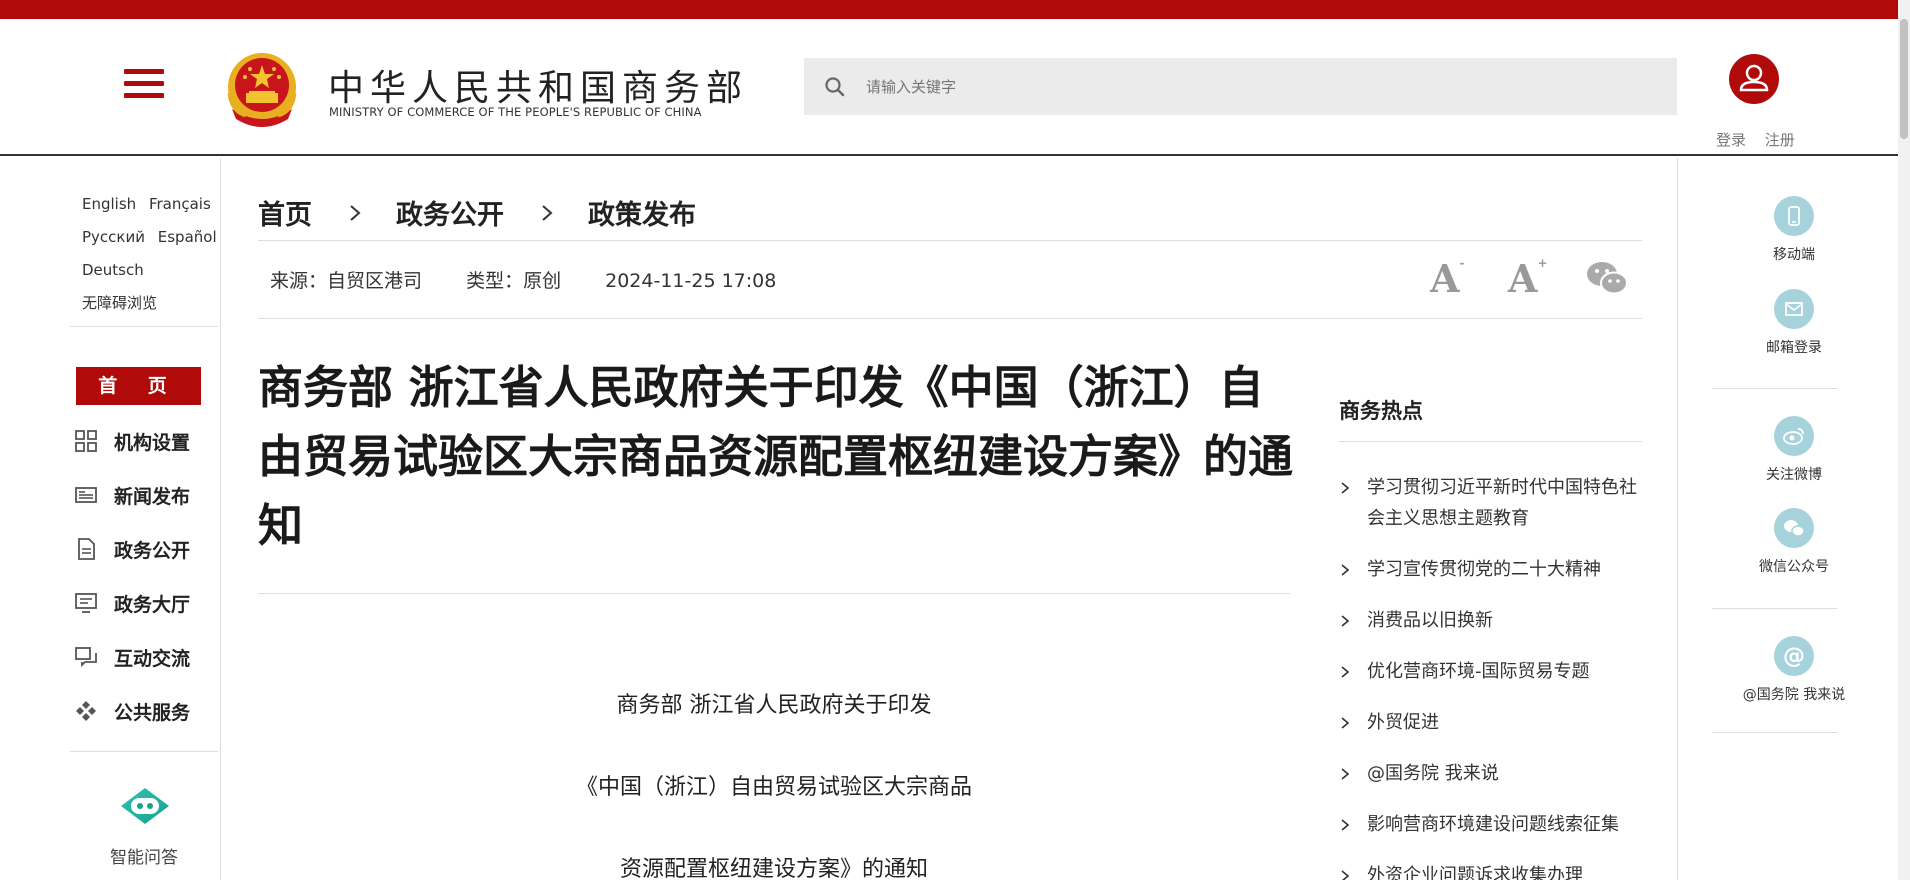  I want to click on grid-icon, so click(86, 441).